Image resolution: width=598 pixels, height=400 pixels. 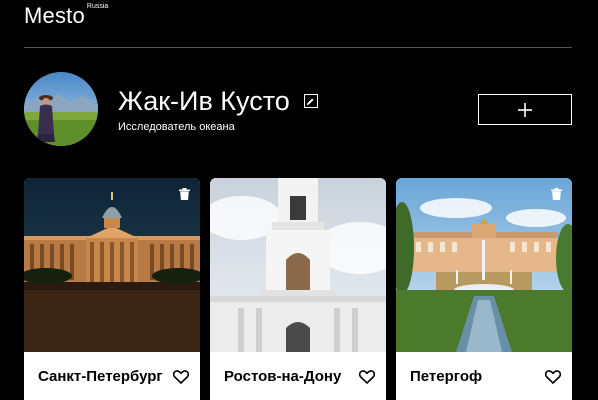 I want to click on edit-profile-button, so click(x=310, y=101).